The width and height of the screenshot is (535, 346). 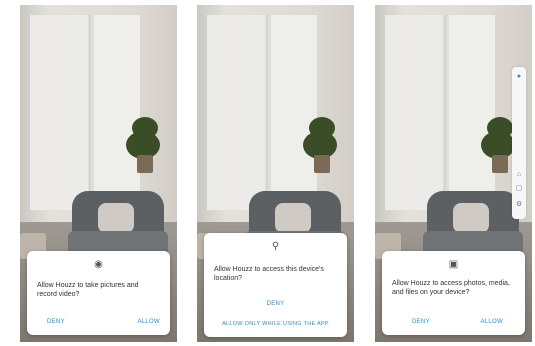 I want to click on tool-strip: ● ⌂ ▢ ⚙, so click(x=519, y=143).